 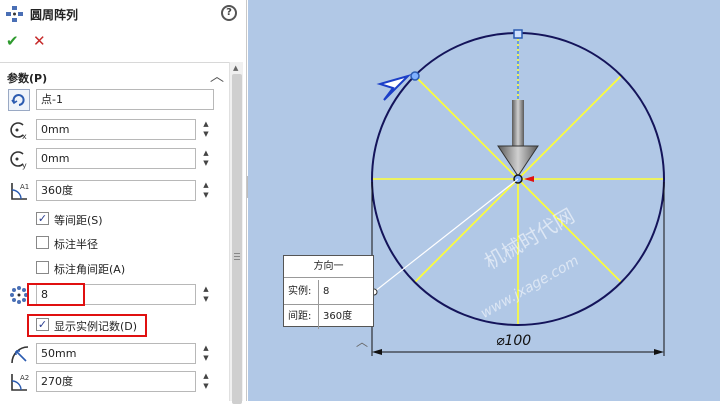 I want to click on ok-button: ✔, so click(x=12, y=41).